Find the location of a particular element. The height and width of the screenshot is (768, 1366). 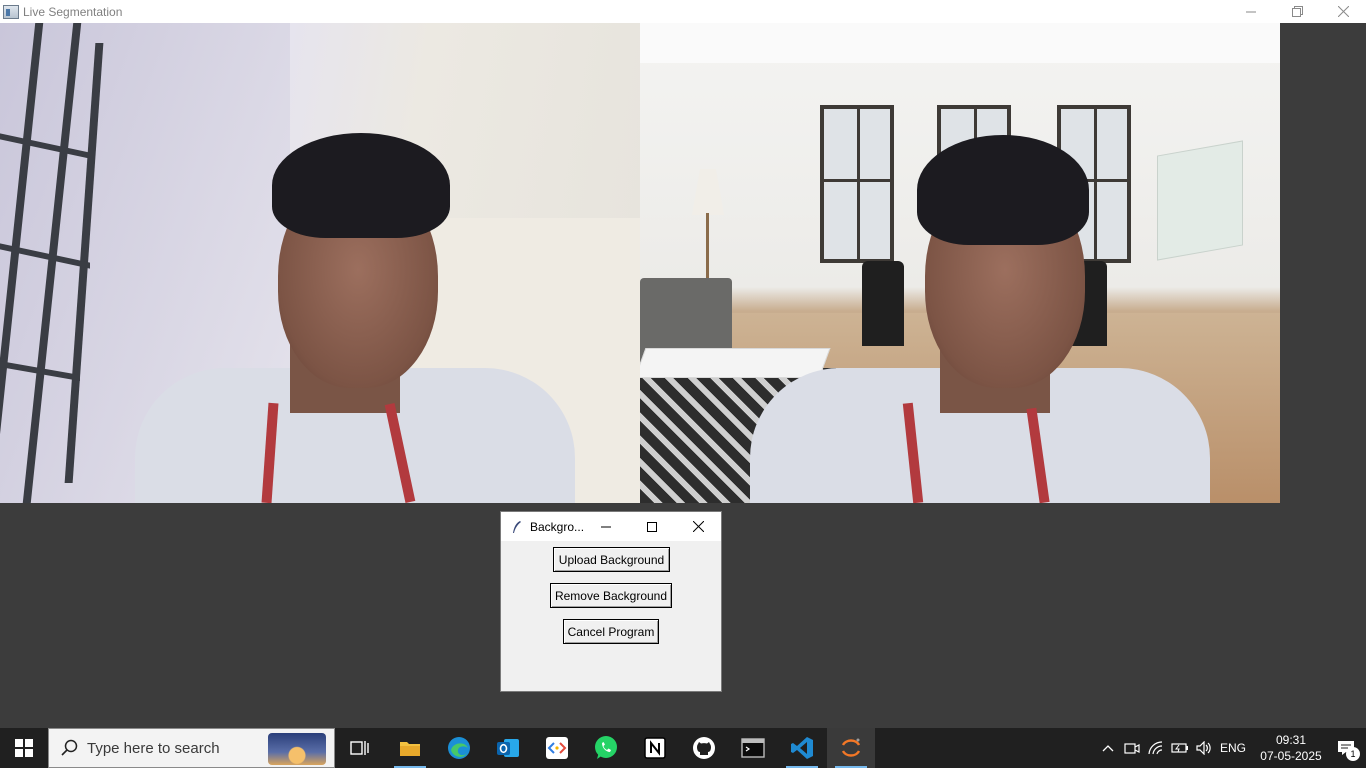

notion-icon is located at coordinates (655, 748).